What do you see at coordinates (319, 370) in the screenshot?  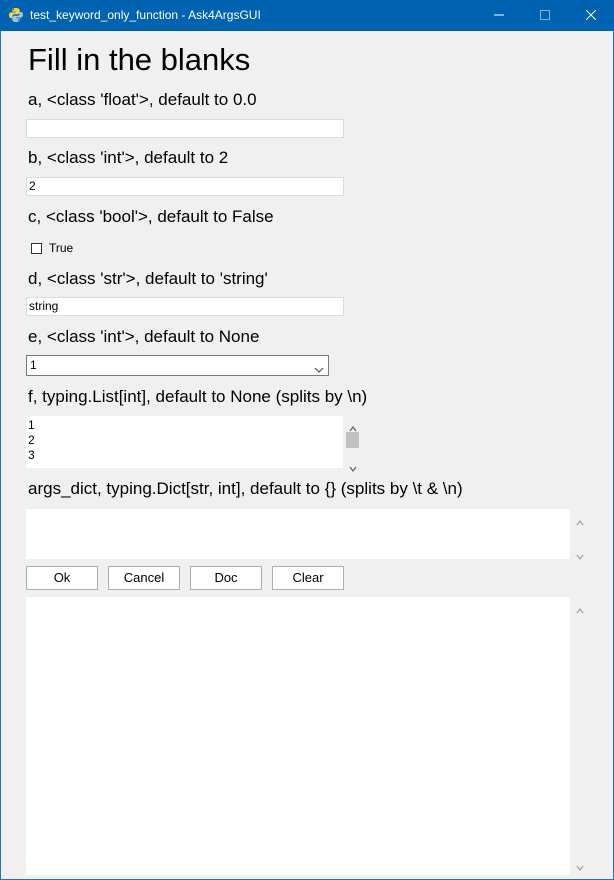 I see `chevron-down-icon` at bounding box center [319, 370].